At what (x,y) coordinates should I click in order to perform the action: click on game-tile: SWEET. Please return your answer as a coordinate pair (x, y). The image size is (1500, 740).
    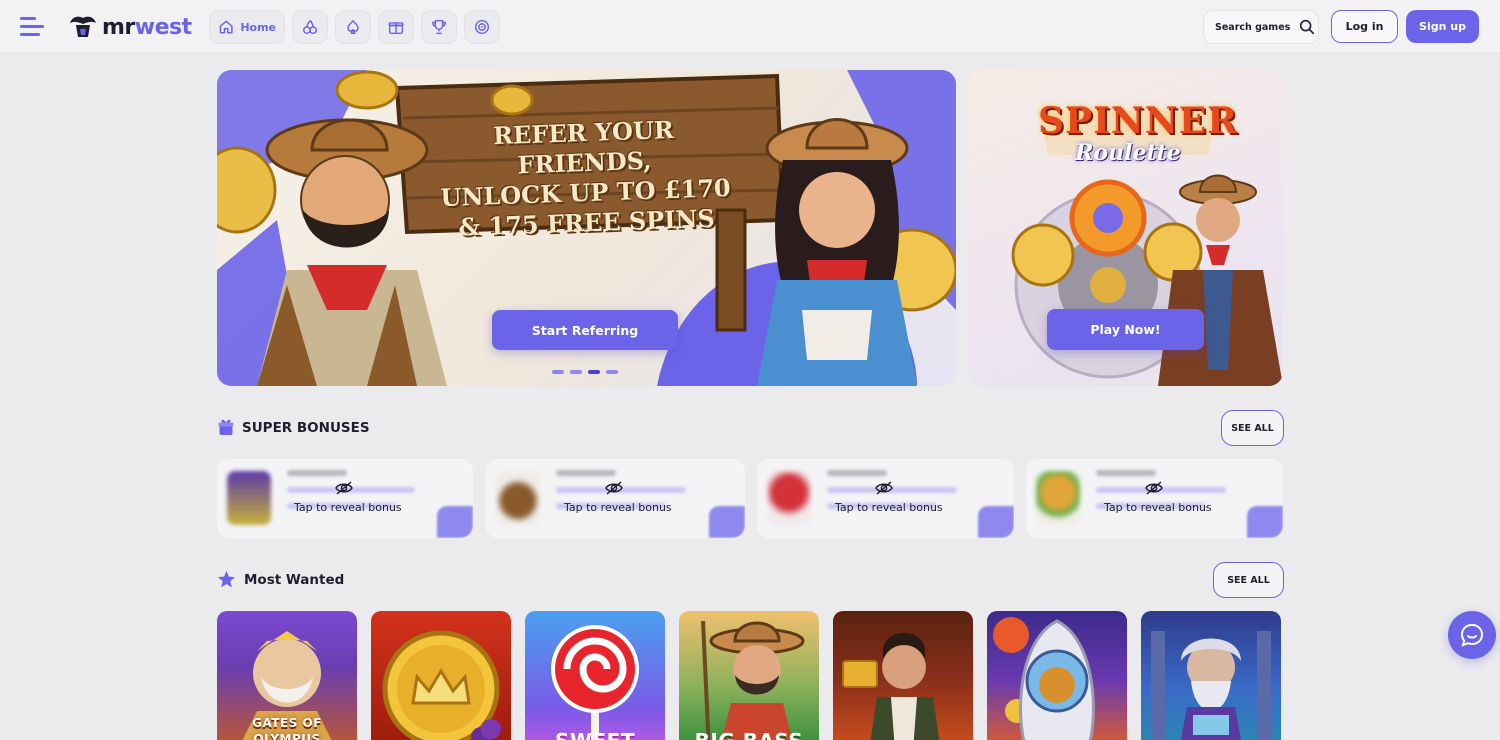
    Looking at the image, I should click on (595, 675).